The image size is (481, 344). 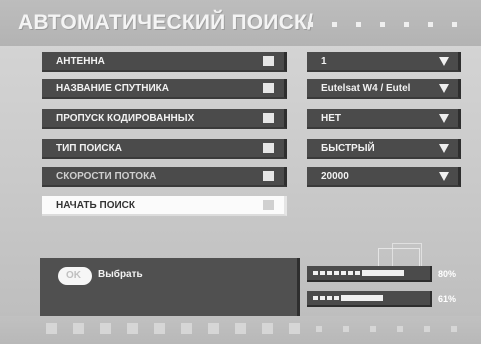 I want to click on ok-action-label: Выбрать, so click(x=120, y=274).